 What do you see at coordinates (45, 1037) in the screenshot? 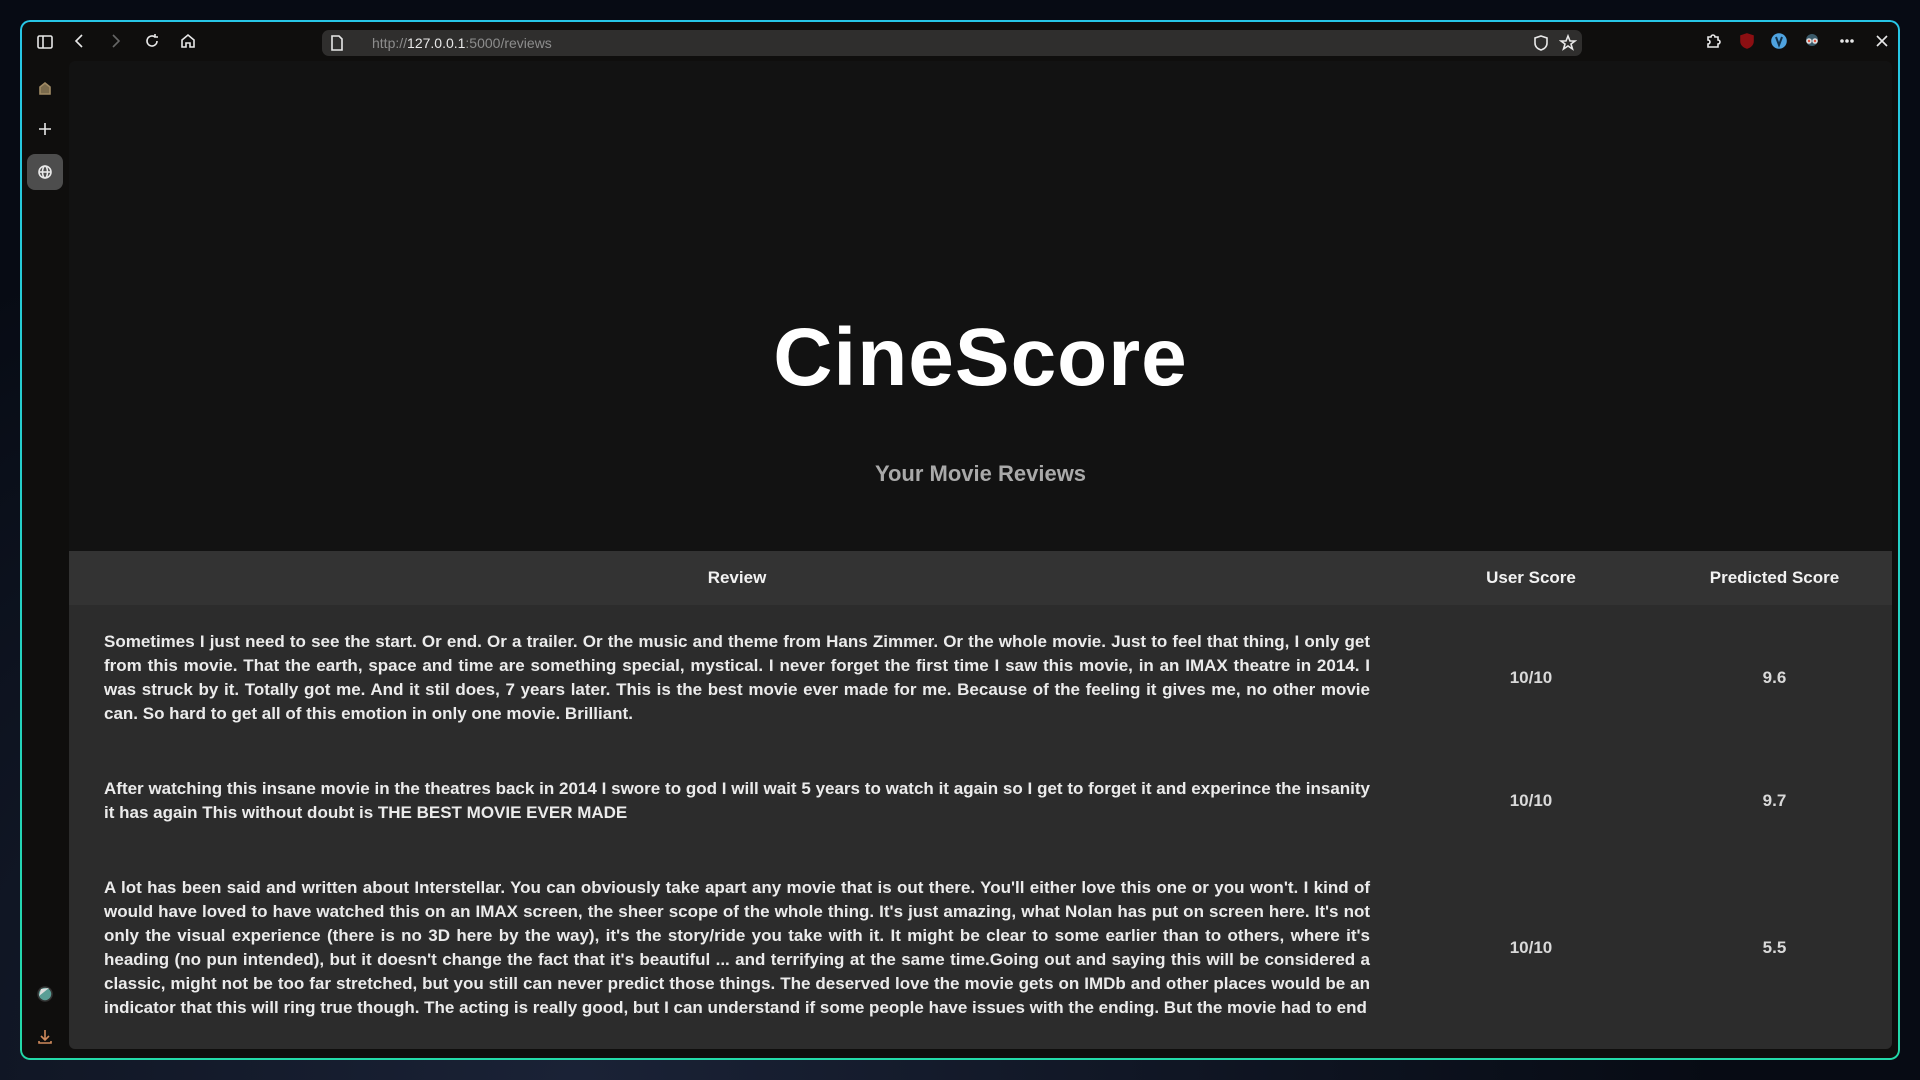
I see `download-icon` at bounding box center [45, 1037].